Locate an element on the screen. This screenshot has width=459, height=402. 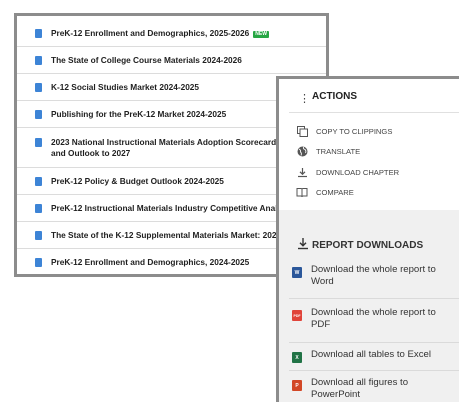
download-pdf-link: PDF Download the whole report to PDF is located at coordinates (375, 319).